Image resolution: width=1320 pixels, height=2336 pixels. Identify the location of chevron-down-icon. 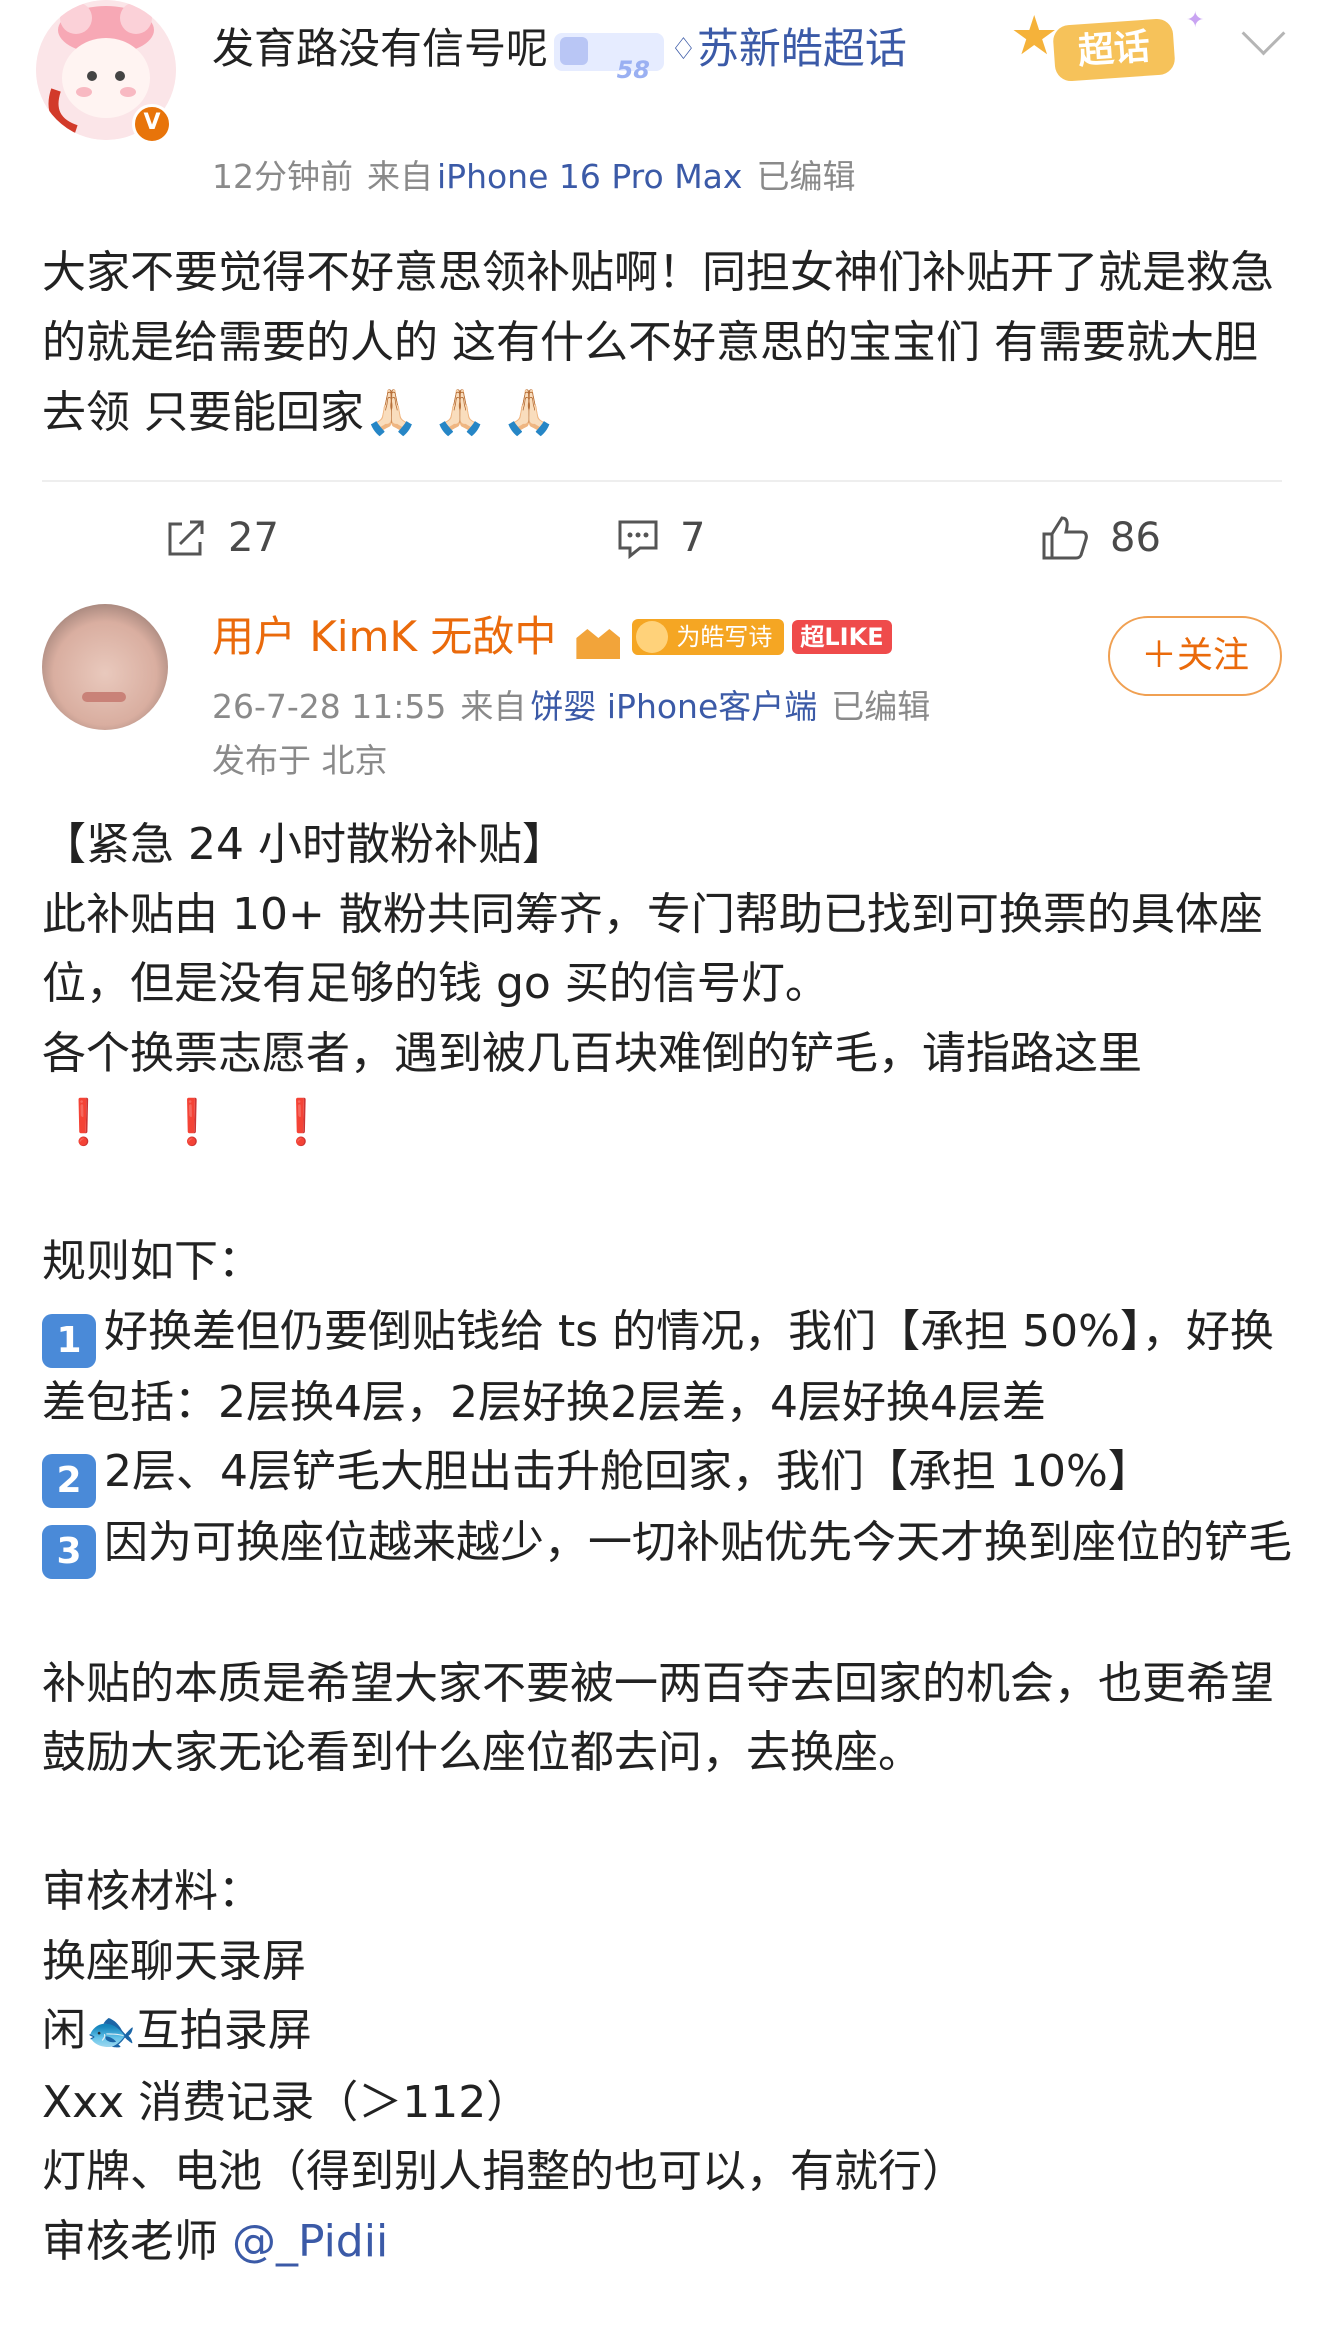
(1263, 33).